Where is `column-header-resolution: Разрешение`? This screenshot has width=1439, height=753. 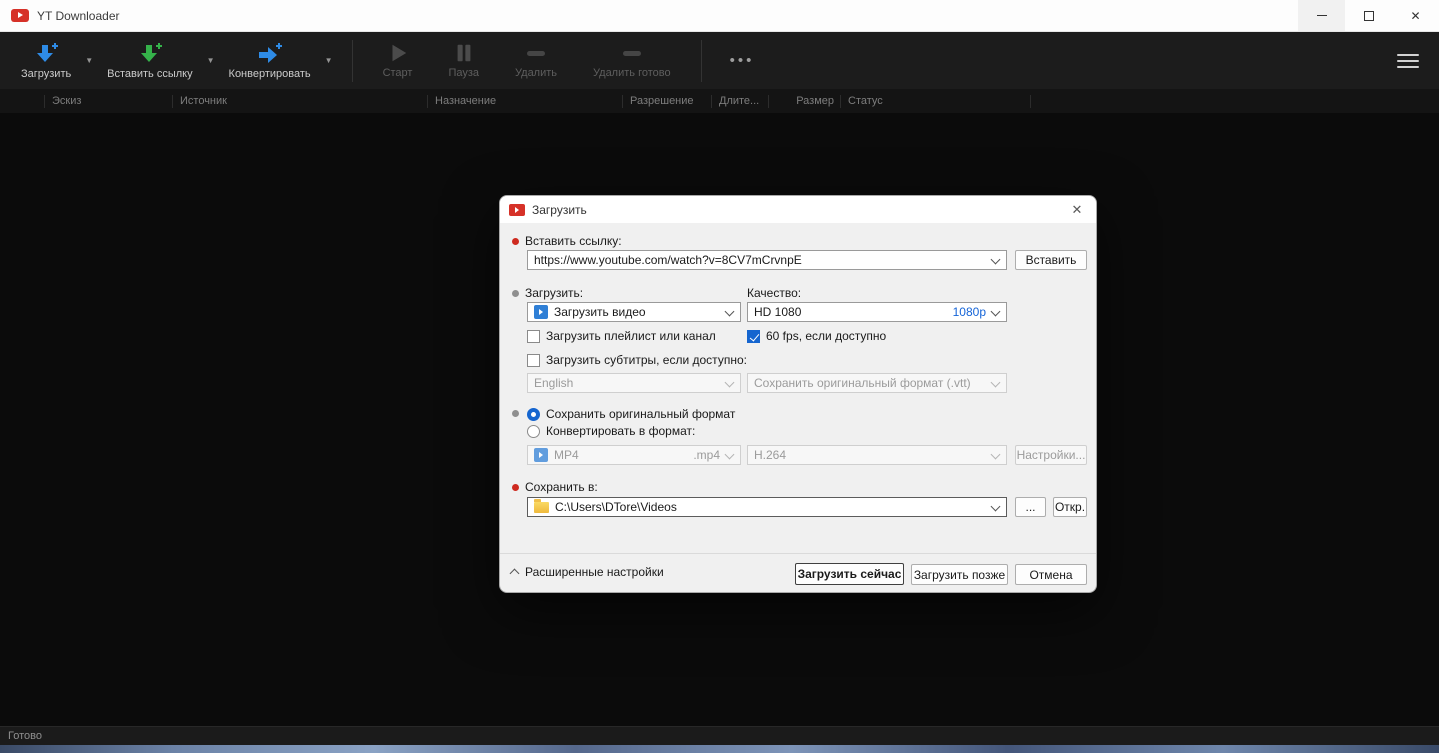 column-header-resolution: Разрешение is located at coordinates (666, 101).